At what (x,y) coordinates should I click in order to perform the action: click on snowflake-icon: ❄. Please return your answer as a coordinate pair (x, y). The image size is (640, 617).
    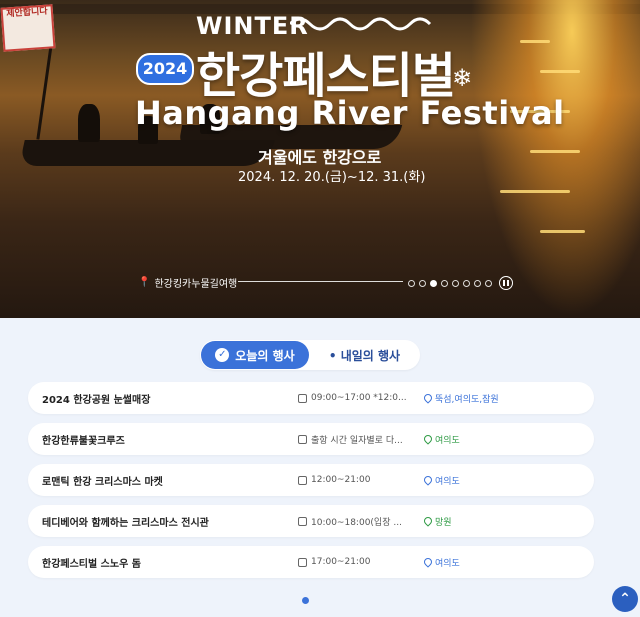
    Looking at the image, I should click on (462, 78).